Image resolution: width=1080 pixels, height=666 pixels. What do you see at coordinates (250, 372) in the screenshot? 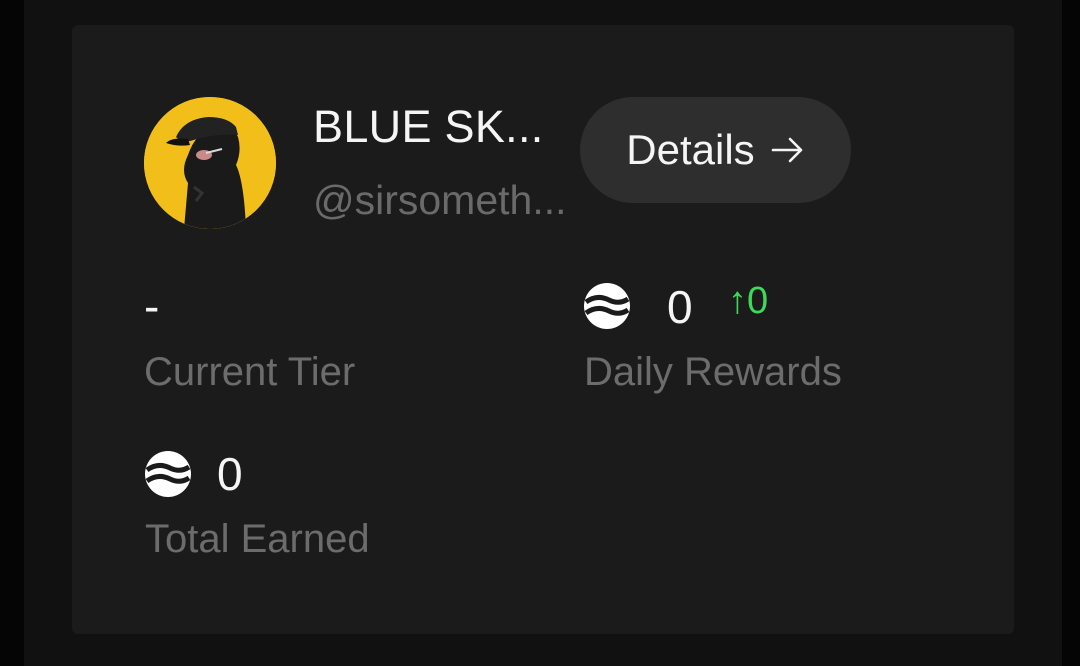
I see `current-tier-label: Current Tier` at bounding box center [250, 372].